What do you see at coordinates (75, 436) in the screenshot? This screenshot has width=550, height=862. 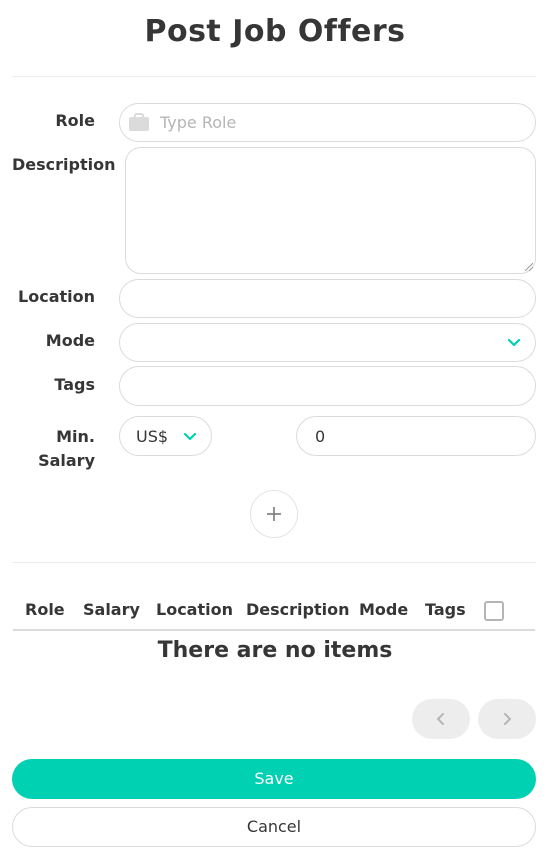 I see `min-salary-label-line1: Min.` at bounding box center [75, 436].